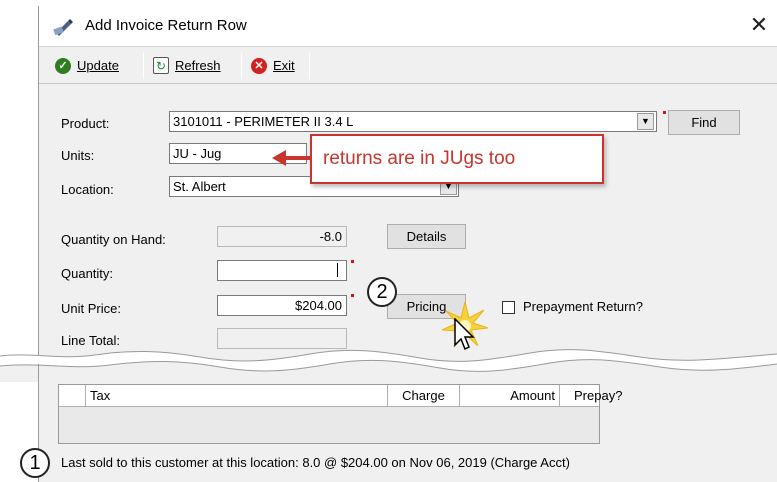 The image size is (777, 482). What do you see at coordinates (98, 65) in the screenshot?
I see `update-label: Update` at bounding box center [98, 65].